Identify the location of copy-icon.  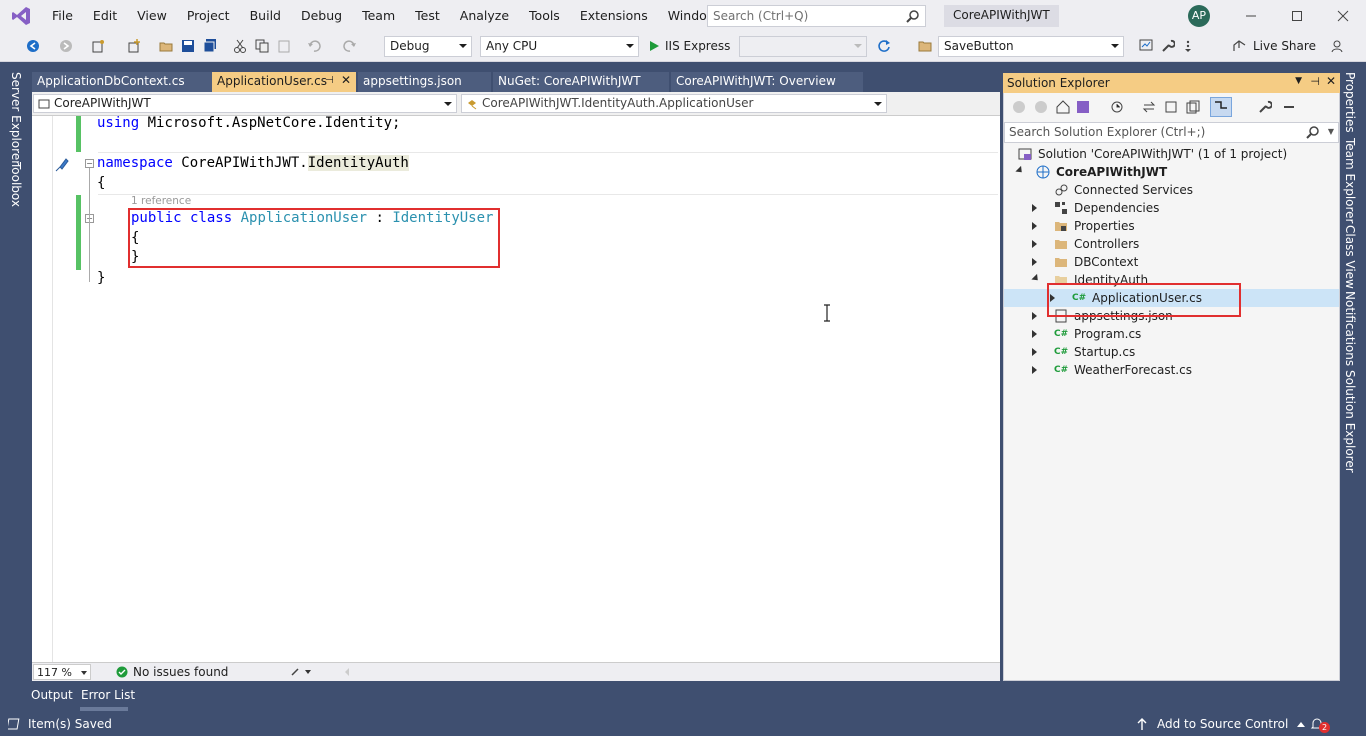
(262, 46).